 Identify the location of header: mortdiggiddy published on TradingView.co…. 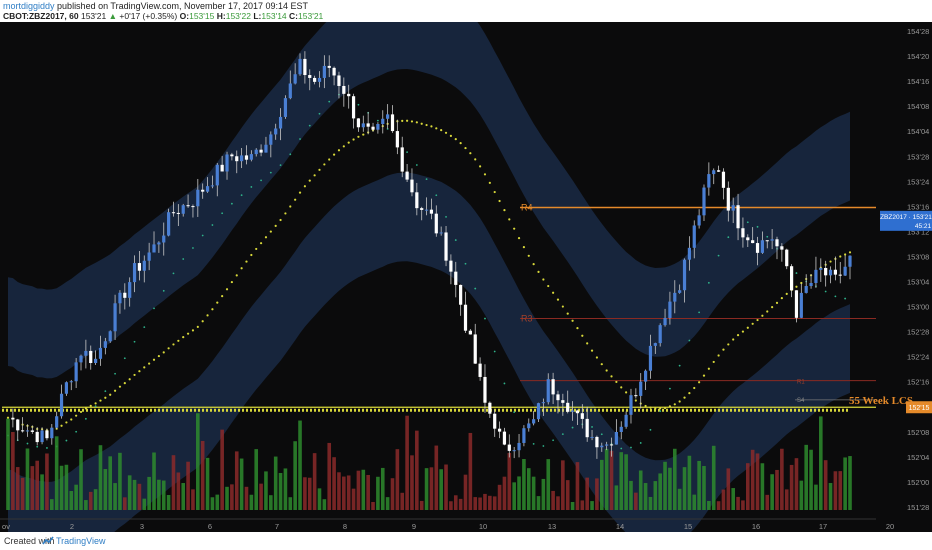
(466, 11).